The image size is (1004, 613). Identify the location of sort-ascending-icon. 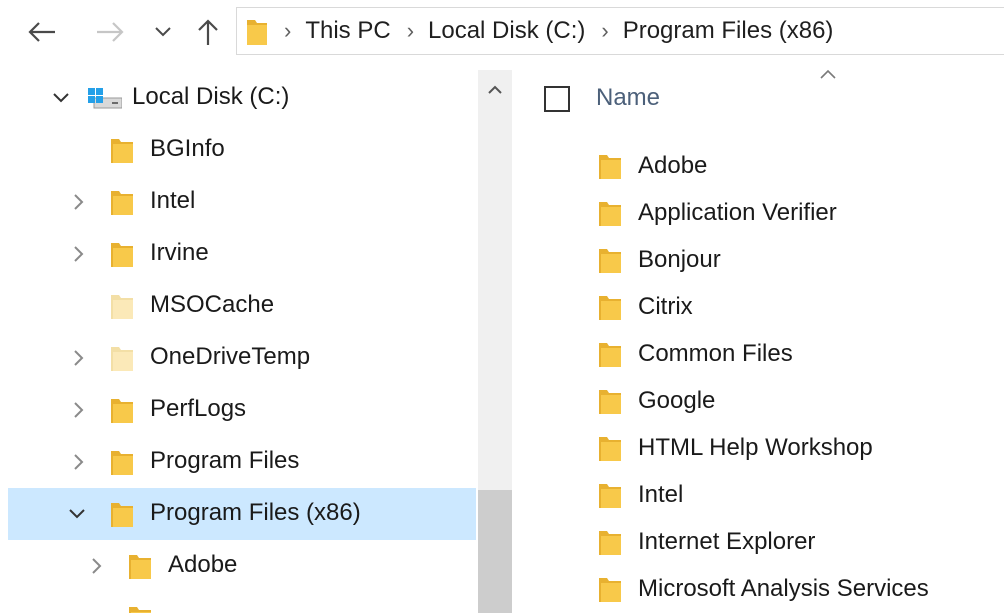
(828, 74).